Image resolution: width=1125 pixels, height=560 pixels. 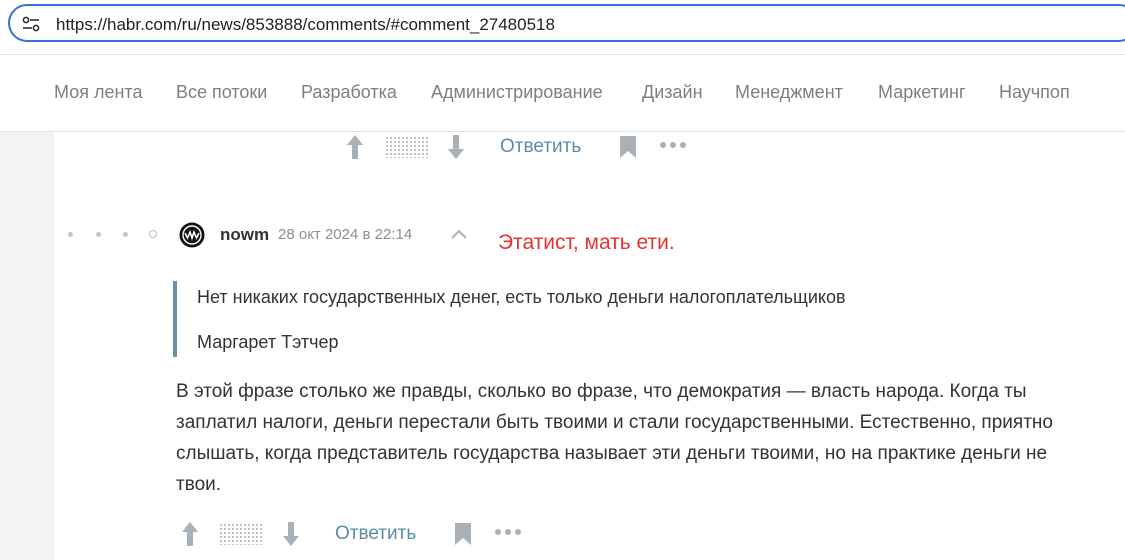 I want to click on thread-depth-ring, so click(x=153, y=234).